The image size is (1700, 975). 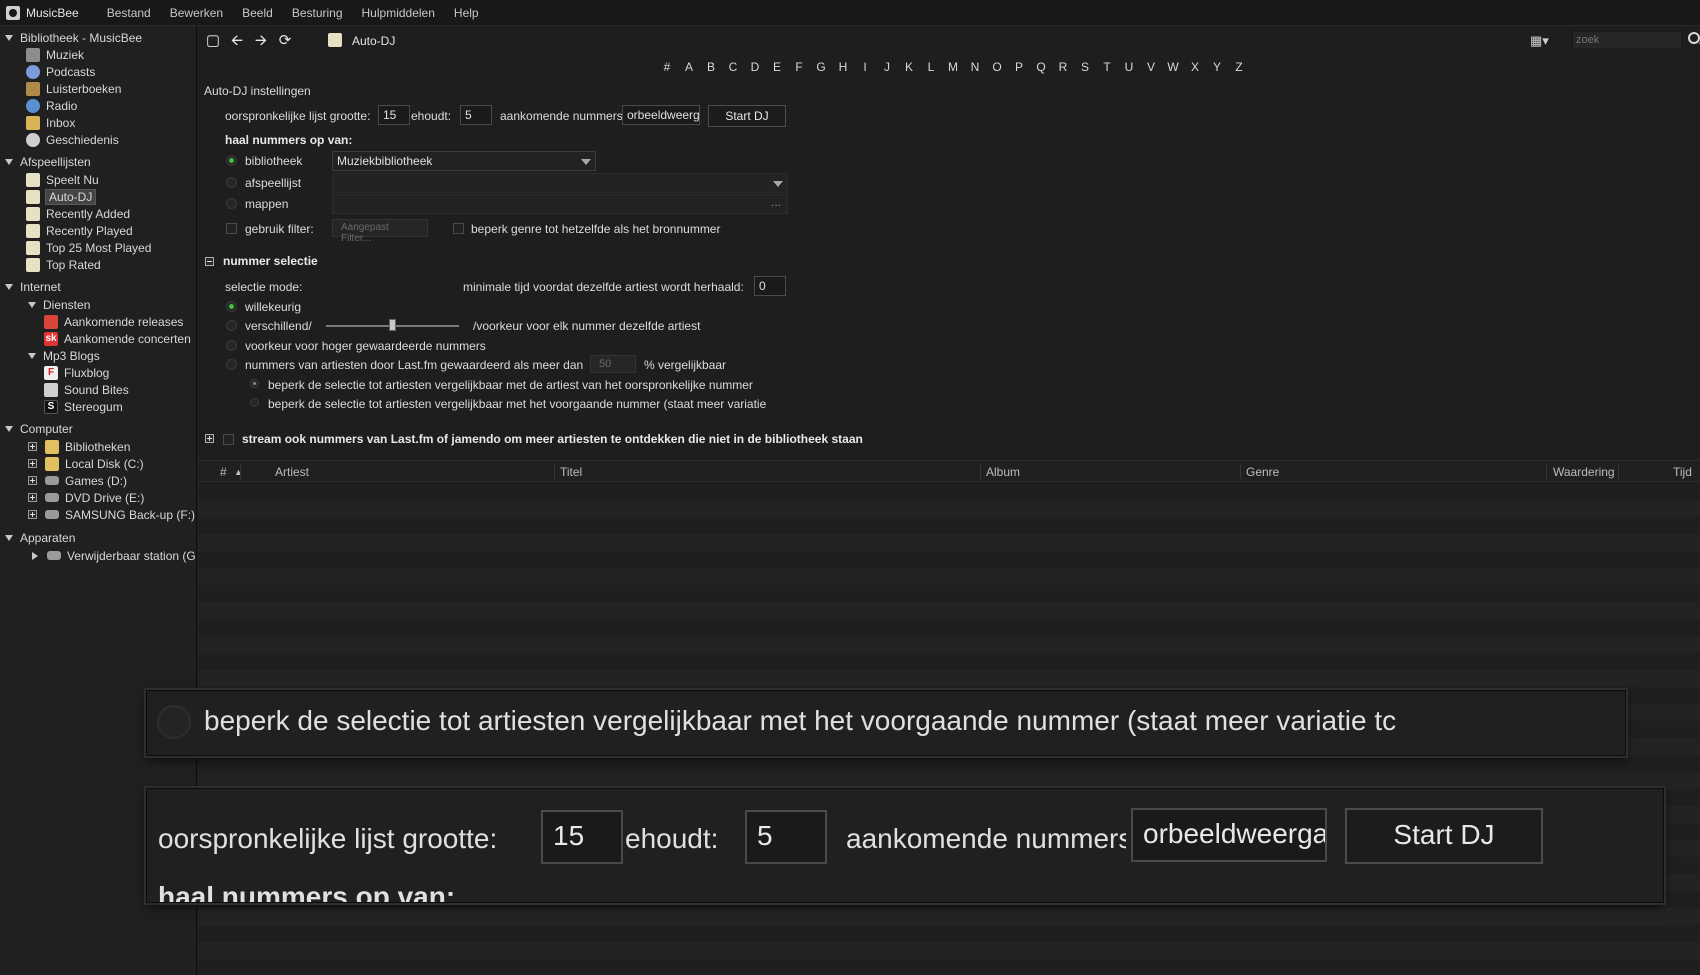 What do you see at coordinates (1217, 67) in the screenshot?
I see `alphabet-letter: Y` at bounding box center [1217, 67].